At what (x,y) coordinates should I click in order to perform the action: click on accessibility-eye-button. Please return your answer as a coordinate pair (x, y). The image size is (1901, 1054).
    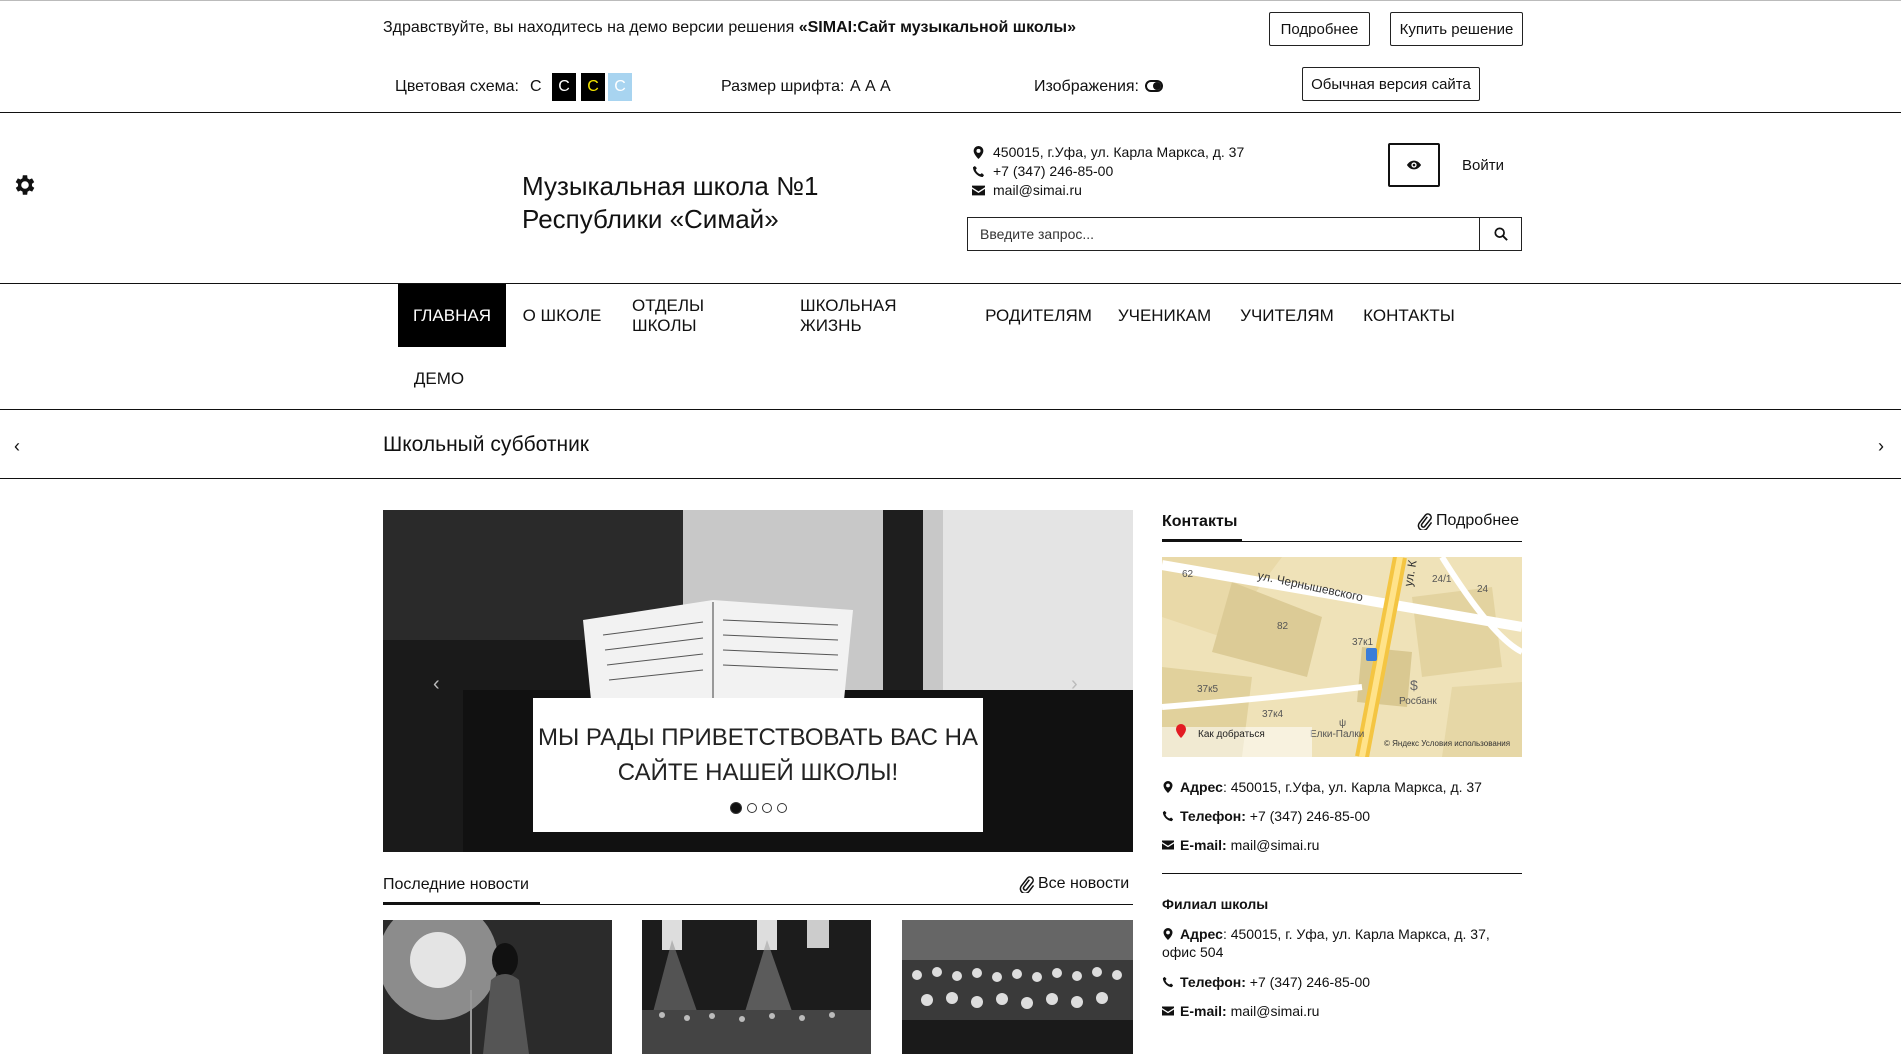
    Looking at the image, I should click on (1414, 165).